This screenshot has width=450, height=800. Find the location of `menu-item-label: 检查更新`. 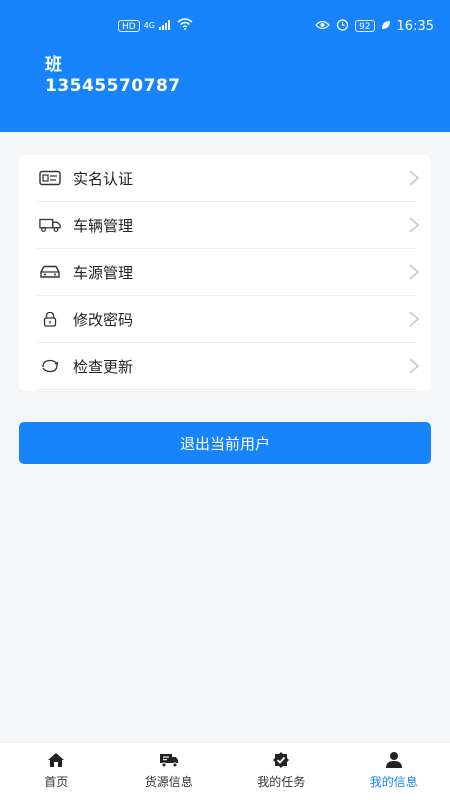

menu-item-label: 检查更新 is located at coordinates (103, 367).